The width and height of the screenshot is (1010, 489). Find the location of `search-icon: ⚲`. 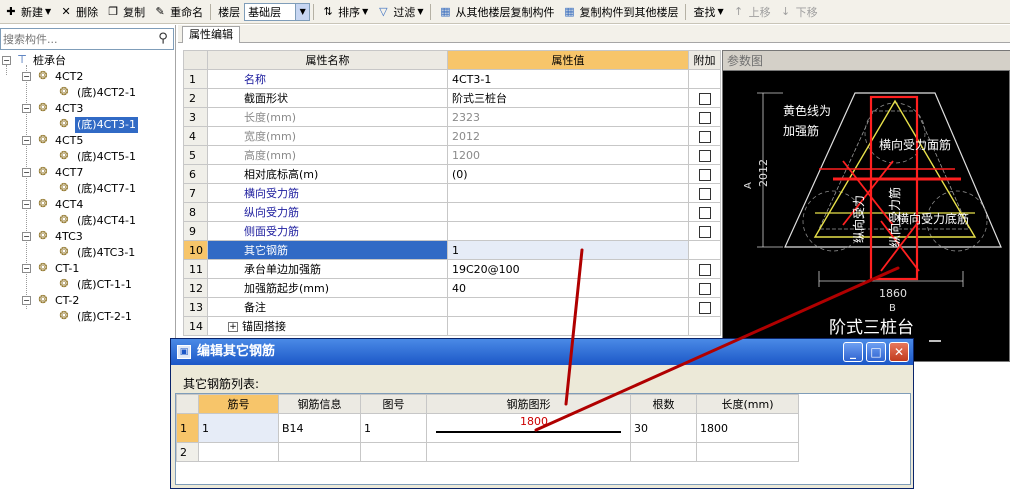

search-icon: ⚲ is located at coordinates (163, 39).